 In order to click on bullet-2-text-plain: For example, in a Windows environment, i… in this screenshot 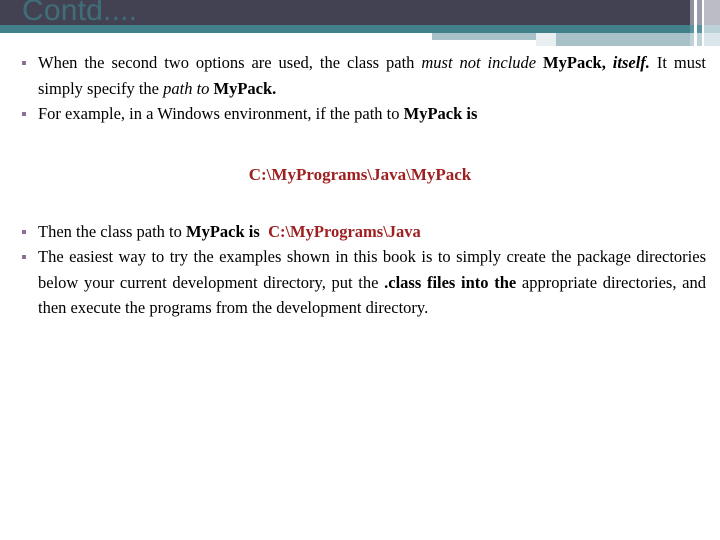, I will do `click(221, 113)`.